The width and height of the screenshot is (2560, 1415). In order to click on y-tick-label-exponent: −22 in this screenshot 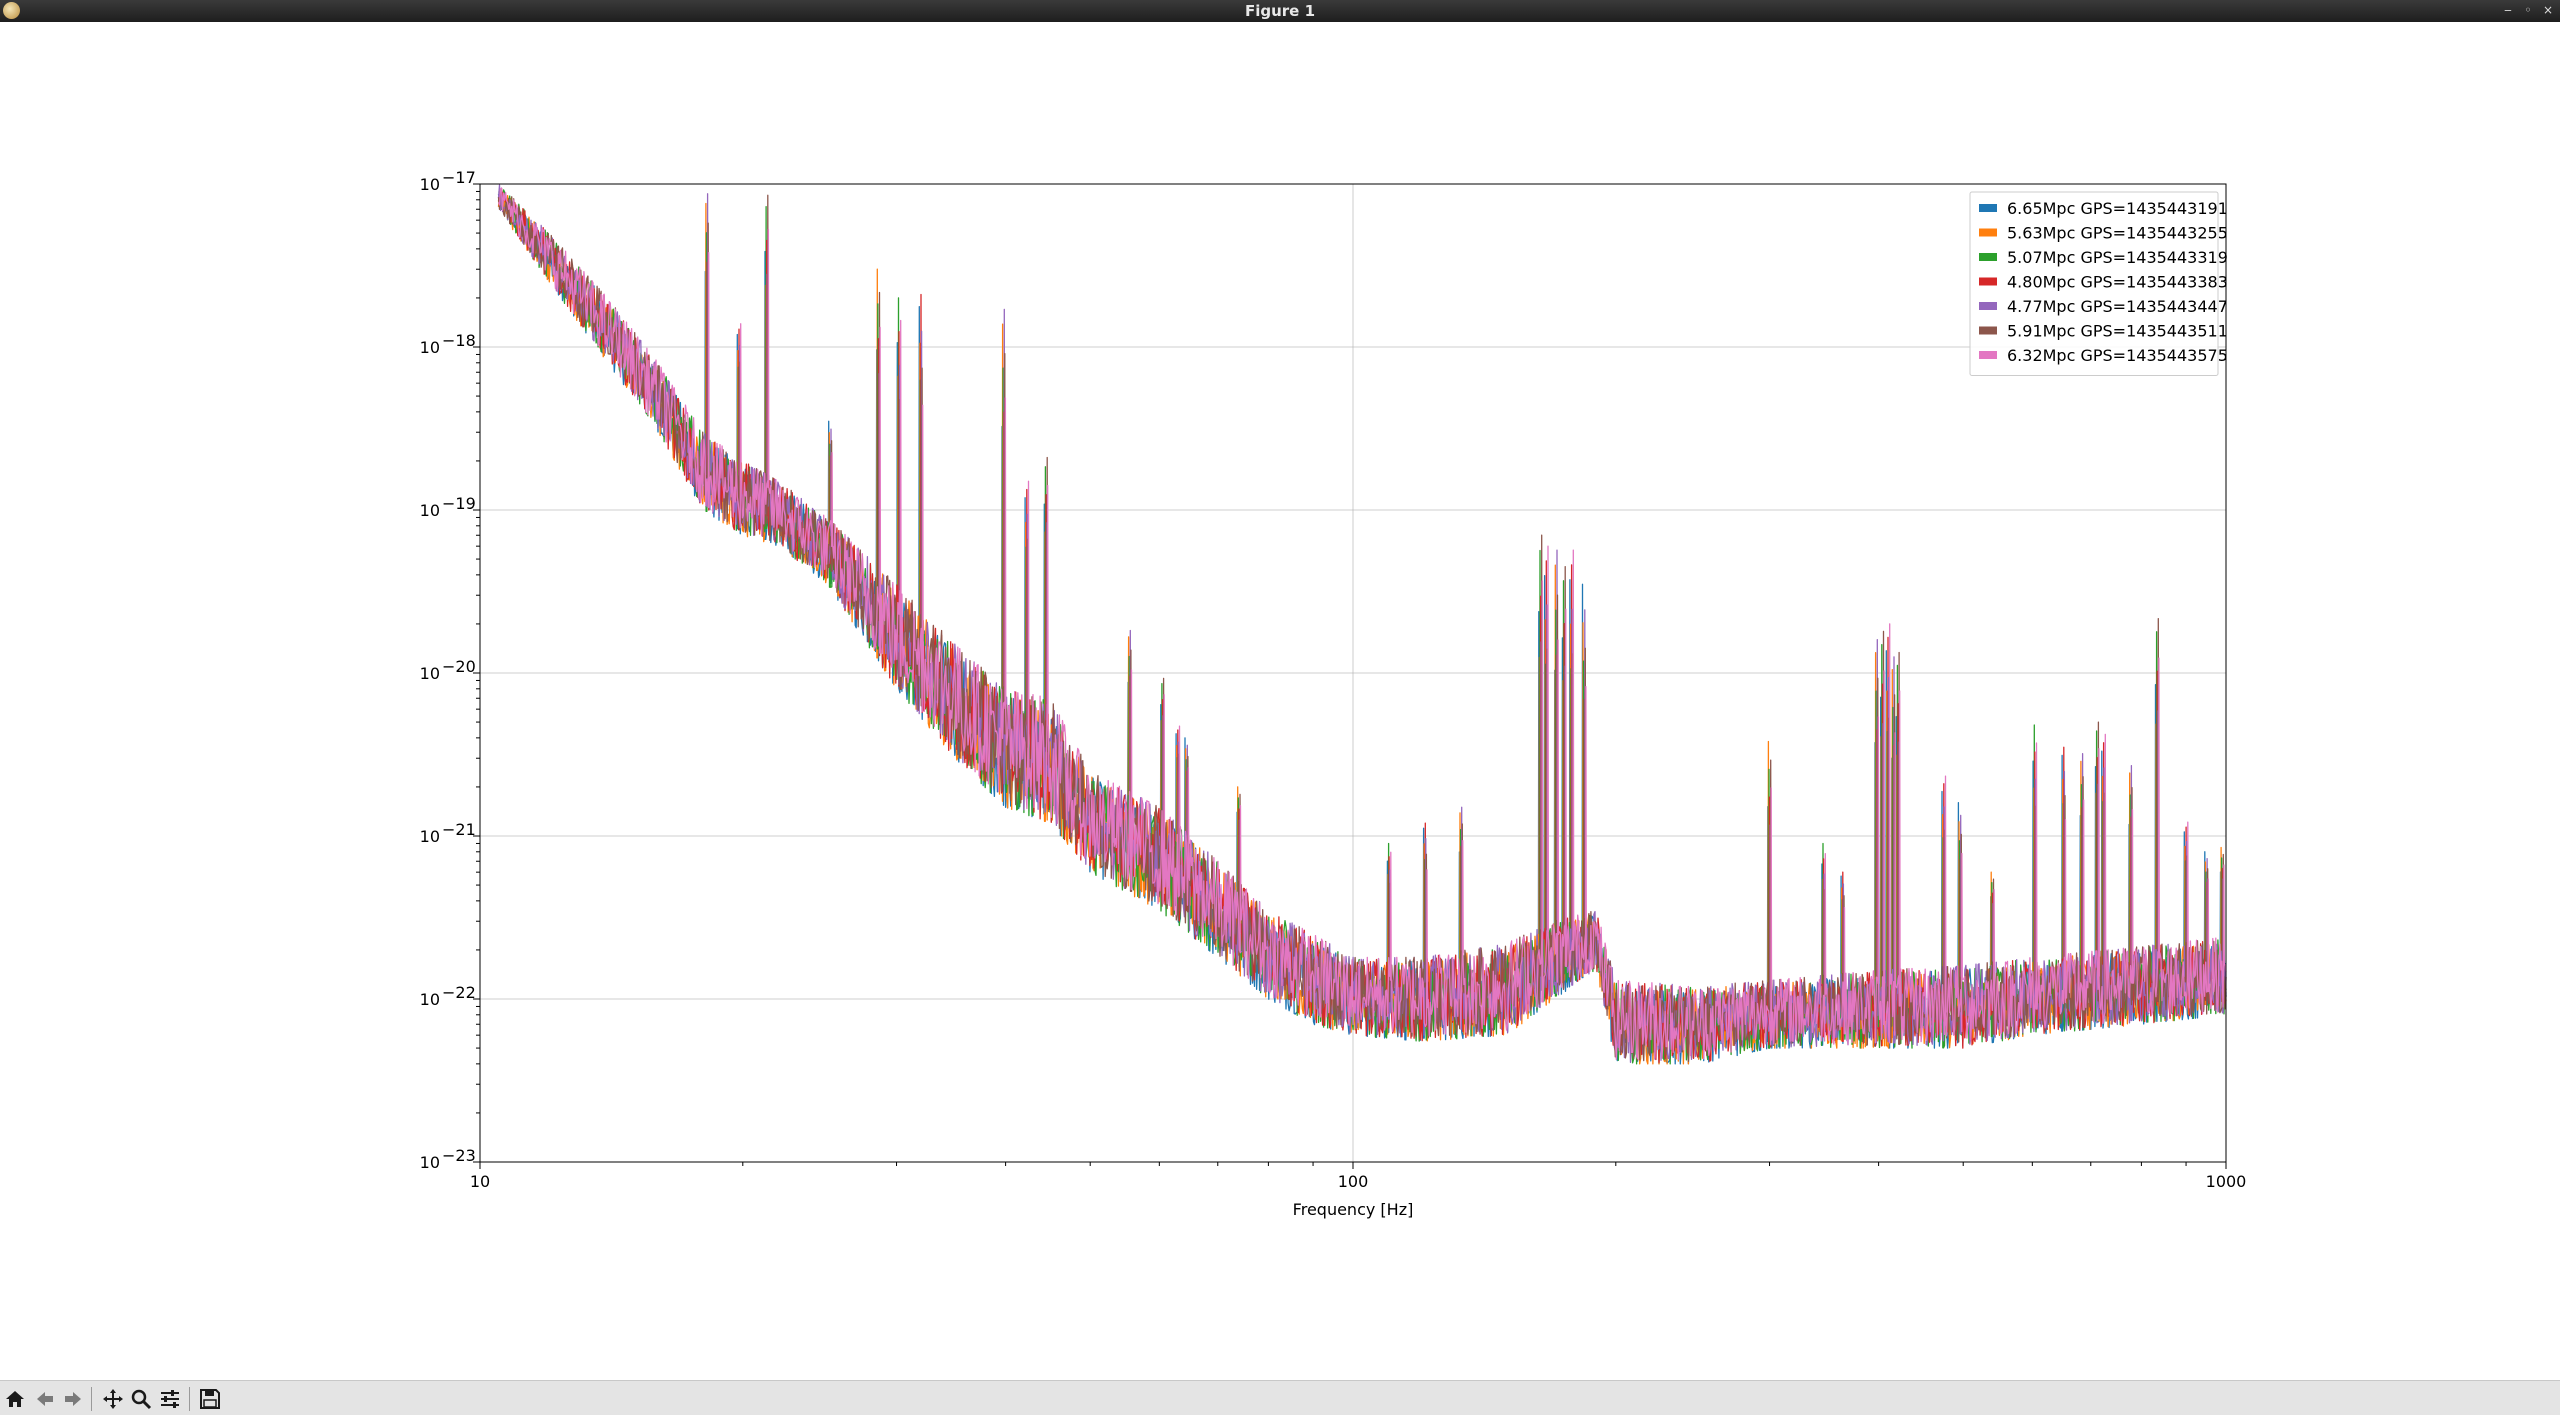, I will do `click(459, 992)`.